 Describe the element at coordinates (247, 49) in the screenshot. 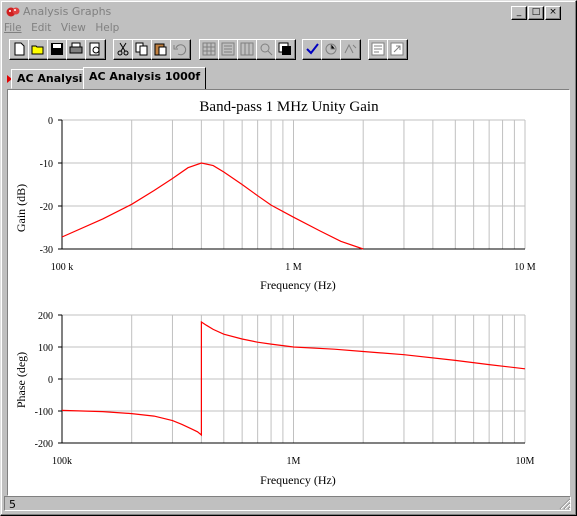

I see `cursor-icon` at that location.